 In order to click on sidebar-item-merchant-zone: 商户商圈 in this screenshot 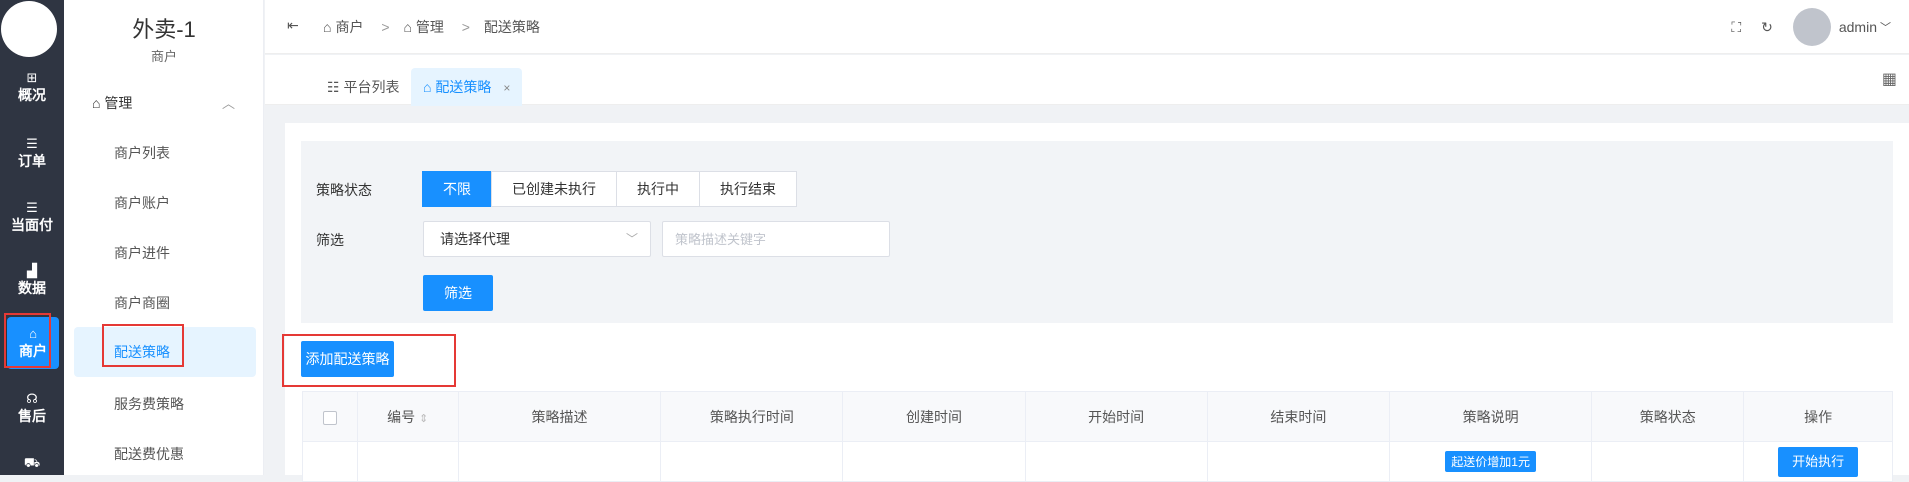, I will do `click(142, 303)`.